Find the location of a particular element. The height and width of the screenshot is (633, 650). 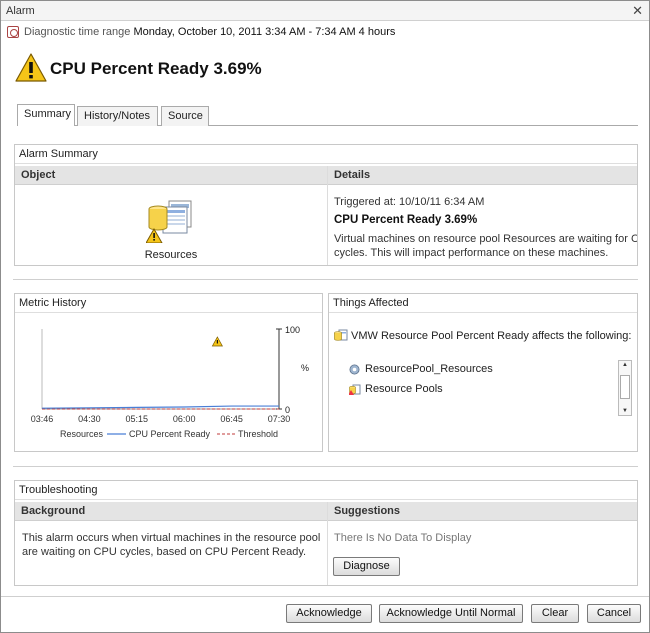

x-tick-label: 04:30 is located at coordinates (89, 419).